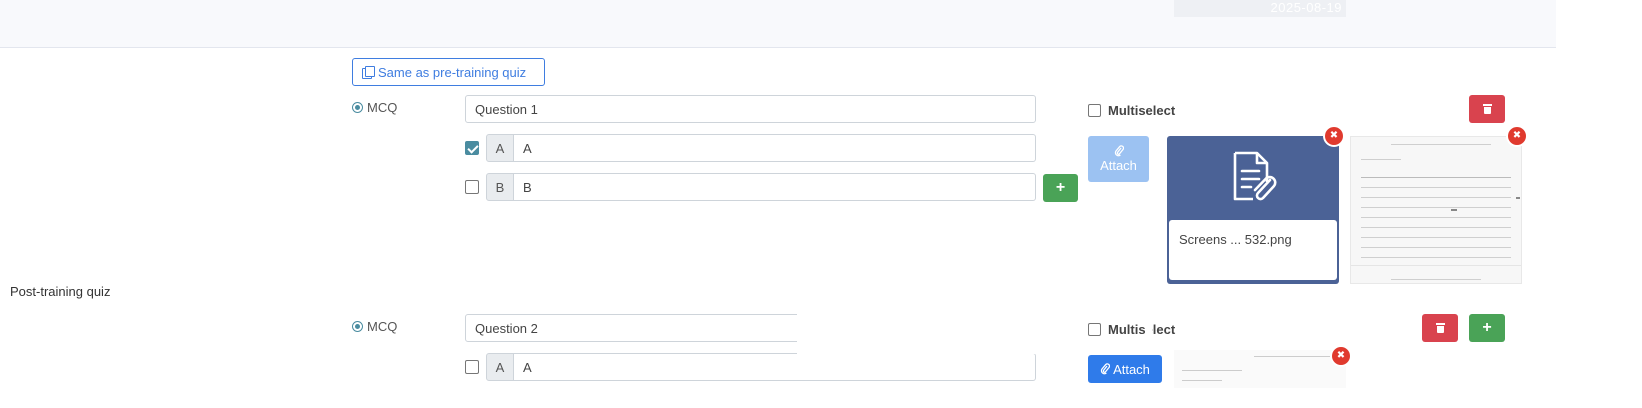  I want to click on attachment-card: Screens ... 532.png, so click(1253, 210).